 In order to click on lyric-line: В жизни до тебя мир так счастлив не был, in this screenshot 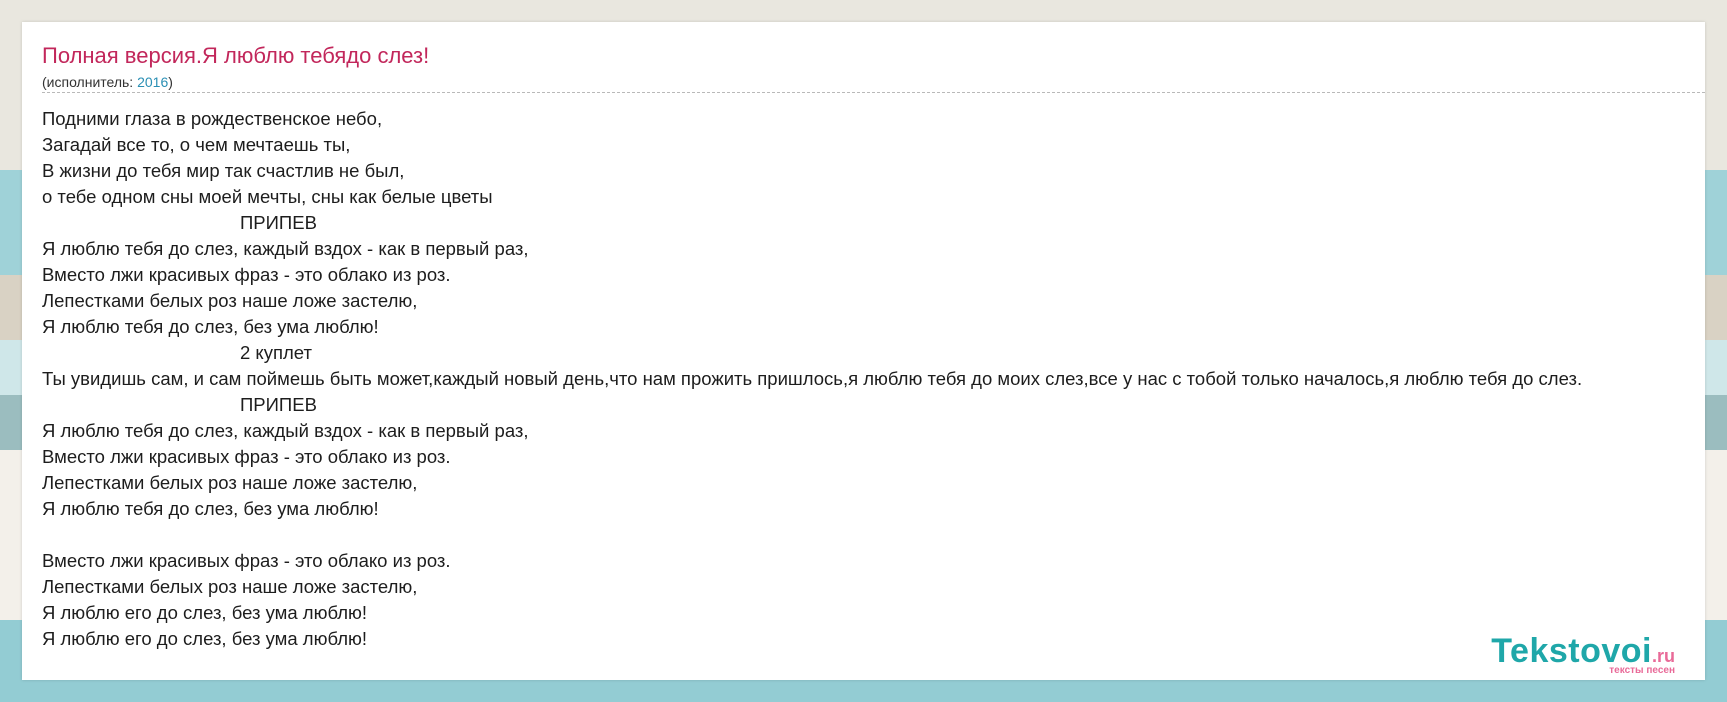, I will do `click(223, 170)`.